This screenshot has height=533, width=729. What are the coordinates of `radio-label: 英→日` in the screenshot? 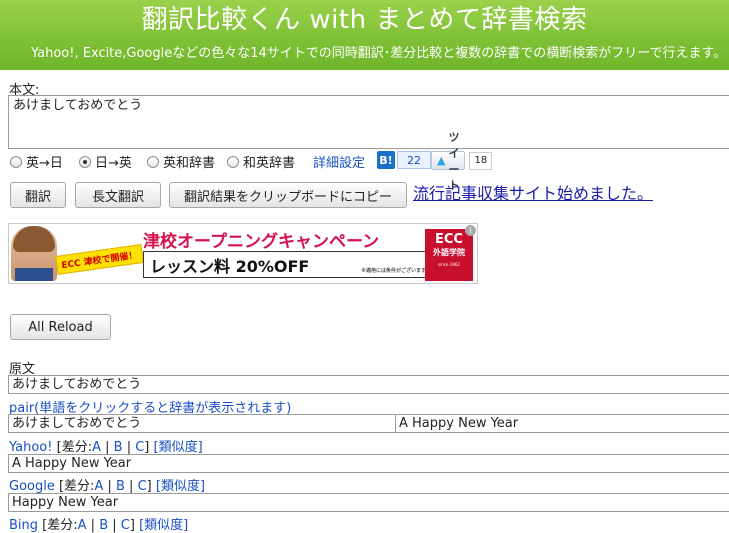 It's located at (44, 163).